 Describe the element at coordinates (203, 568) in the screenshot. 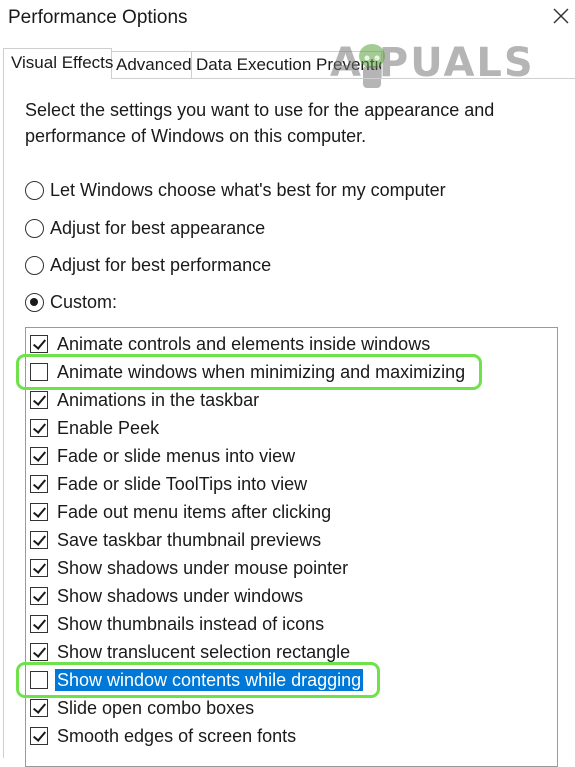

I see `list-item-label: Show shadows under mouse pointer` at that location.